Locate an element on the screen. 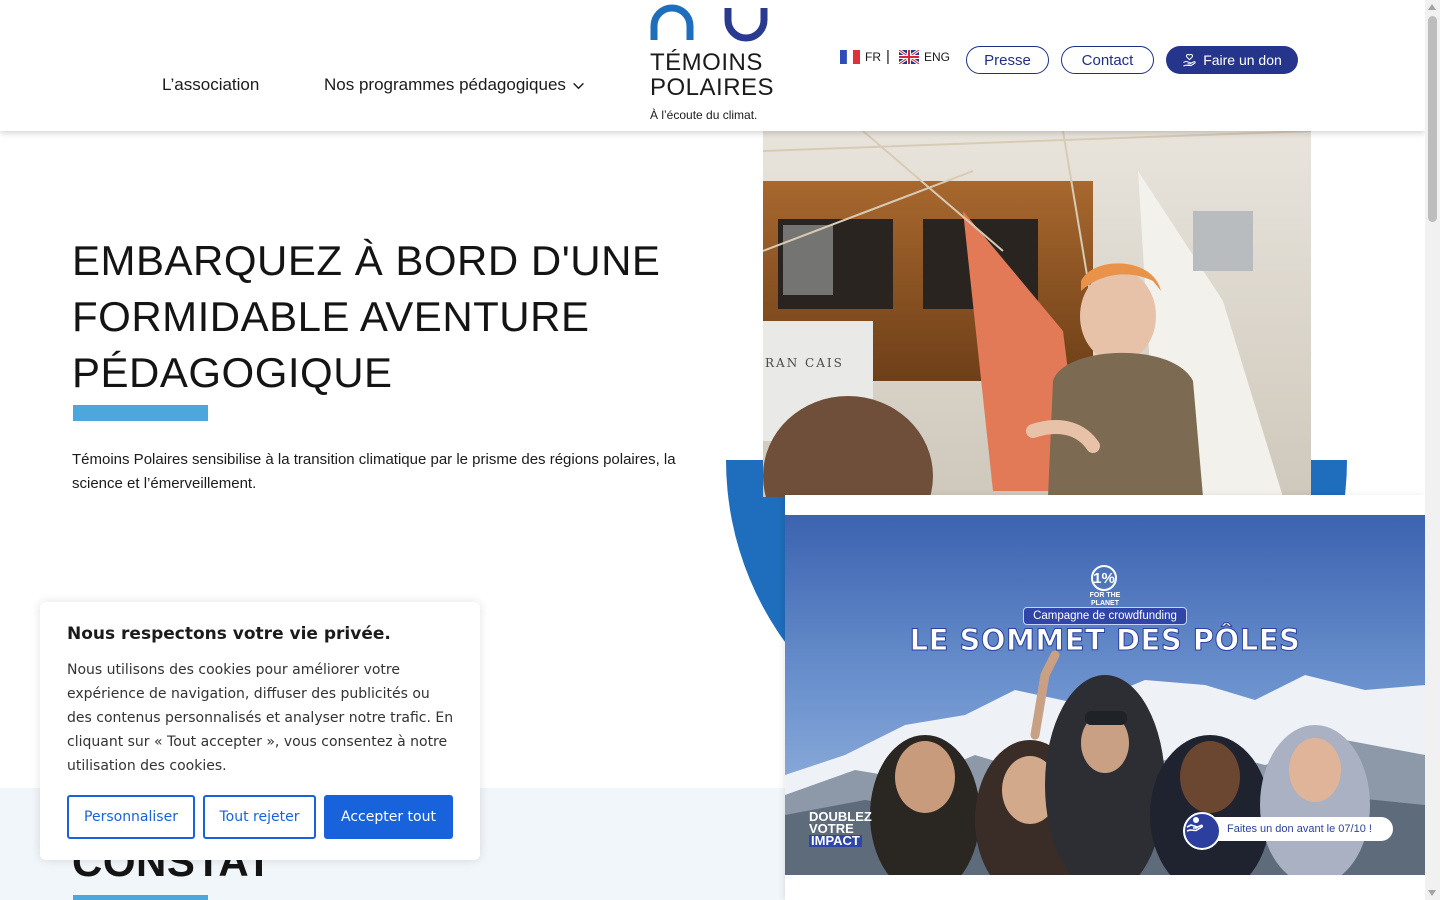  chevron-down-icon is located at coordinates (578, 85).